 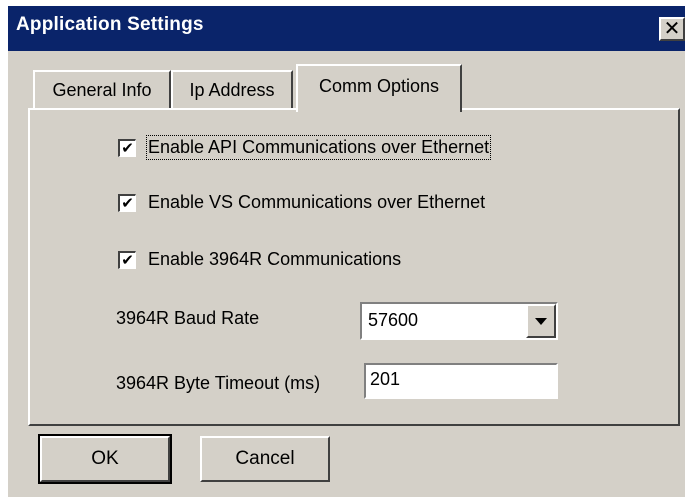 What do you see at coordinates (318, 147) in the screenshot?
I see `api-ethernet-label: Enable API Communications over Ethernet` at bounding box center [318, 147].